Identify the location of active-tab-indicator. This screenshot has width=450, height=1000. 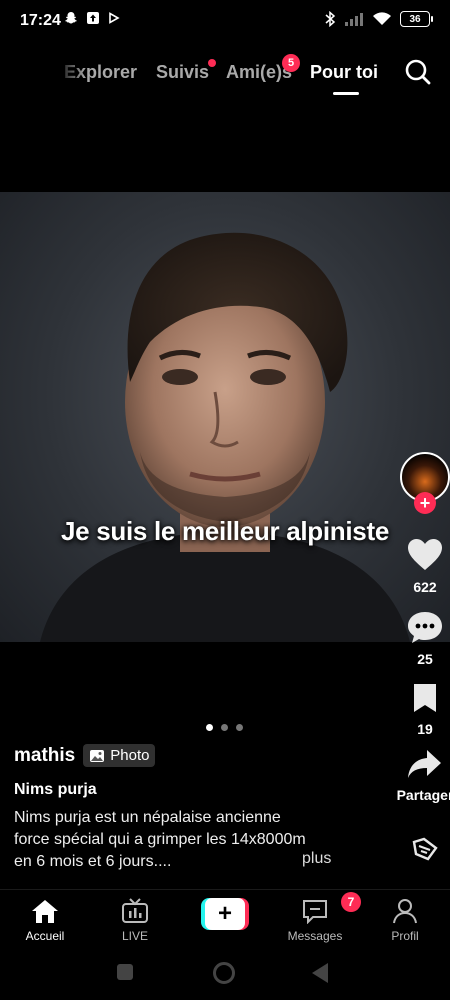
(346, 93).